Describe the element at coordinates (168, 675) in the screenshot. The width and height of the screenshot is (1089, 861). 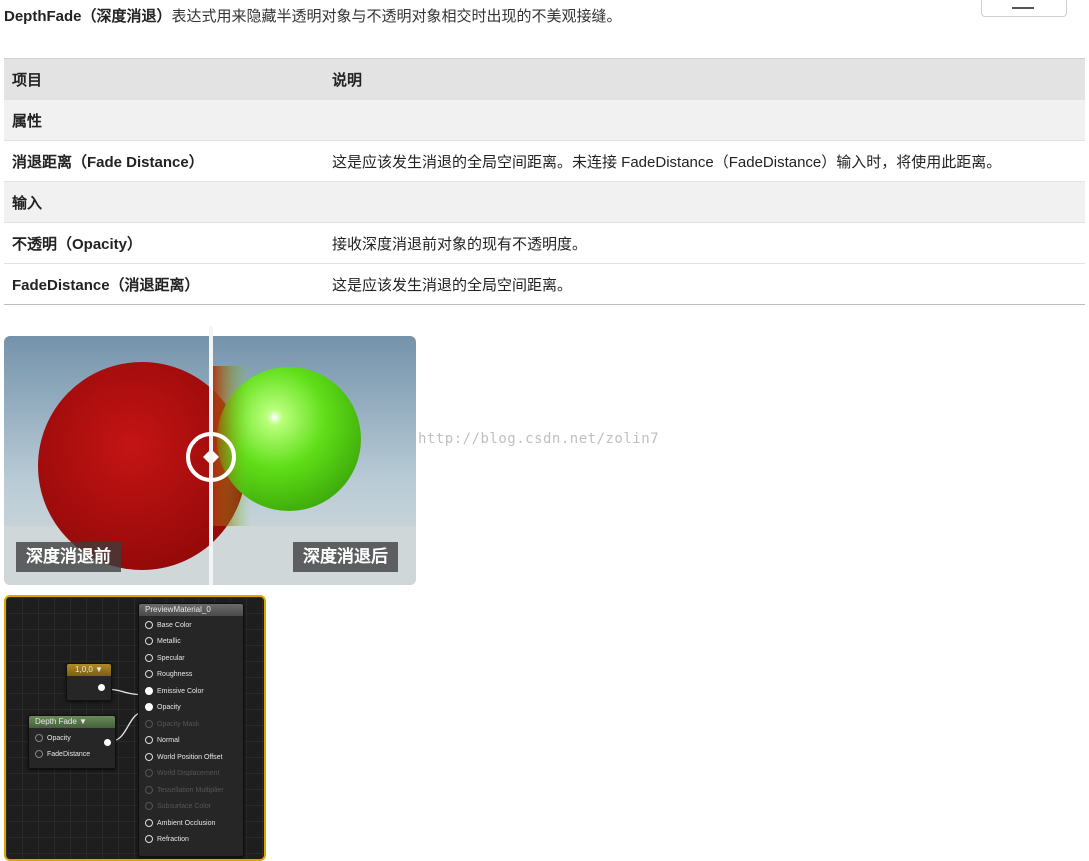
I see `pin-roughness: Roughness` at that location.